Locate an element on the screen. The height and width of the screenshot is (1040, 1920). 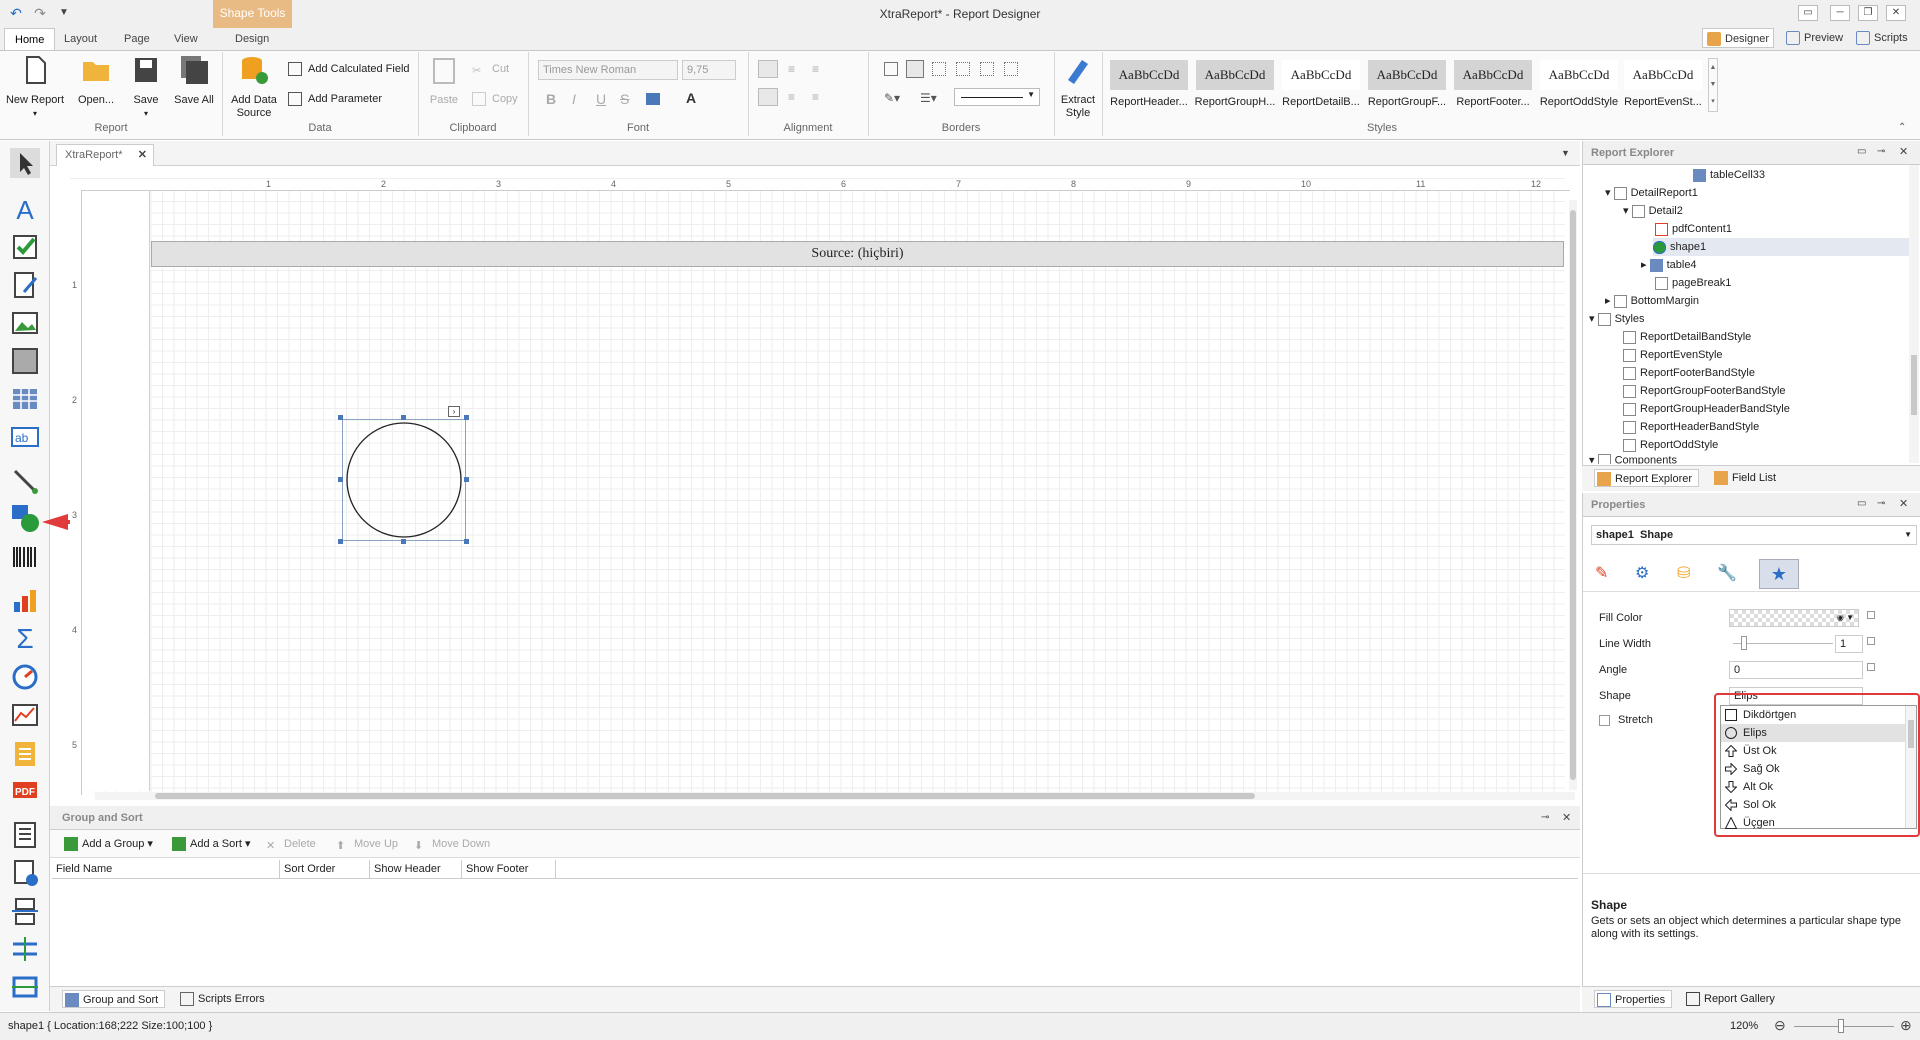
tab-page: Page is located at coordinates (137, 39).